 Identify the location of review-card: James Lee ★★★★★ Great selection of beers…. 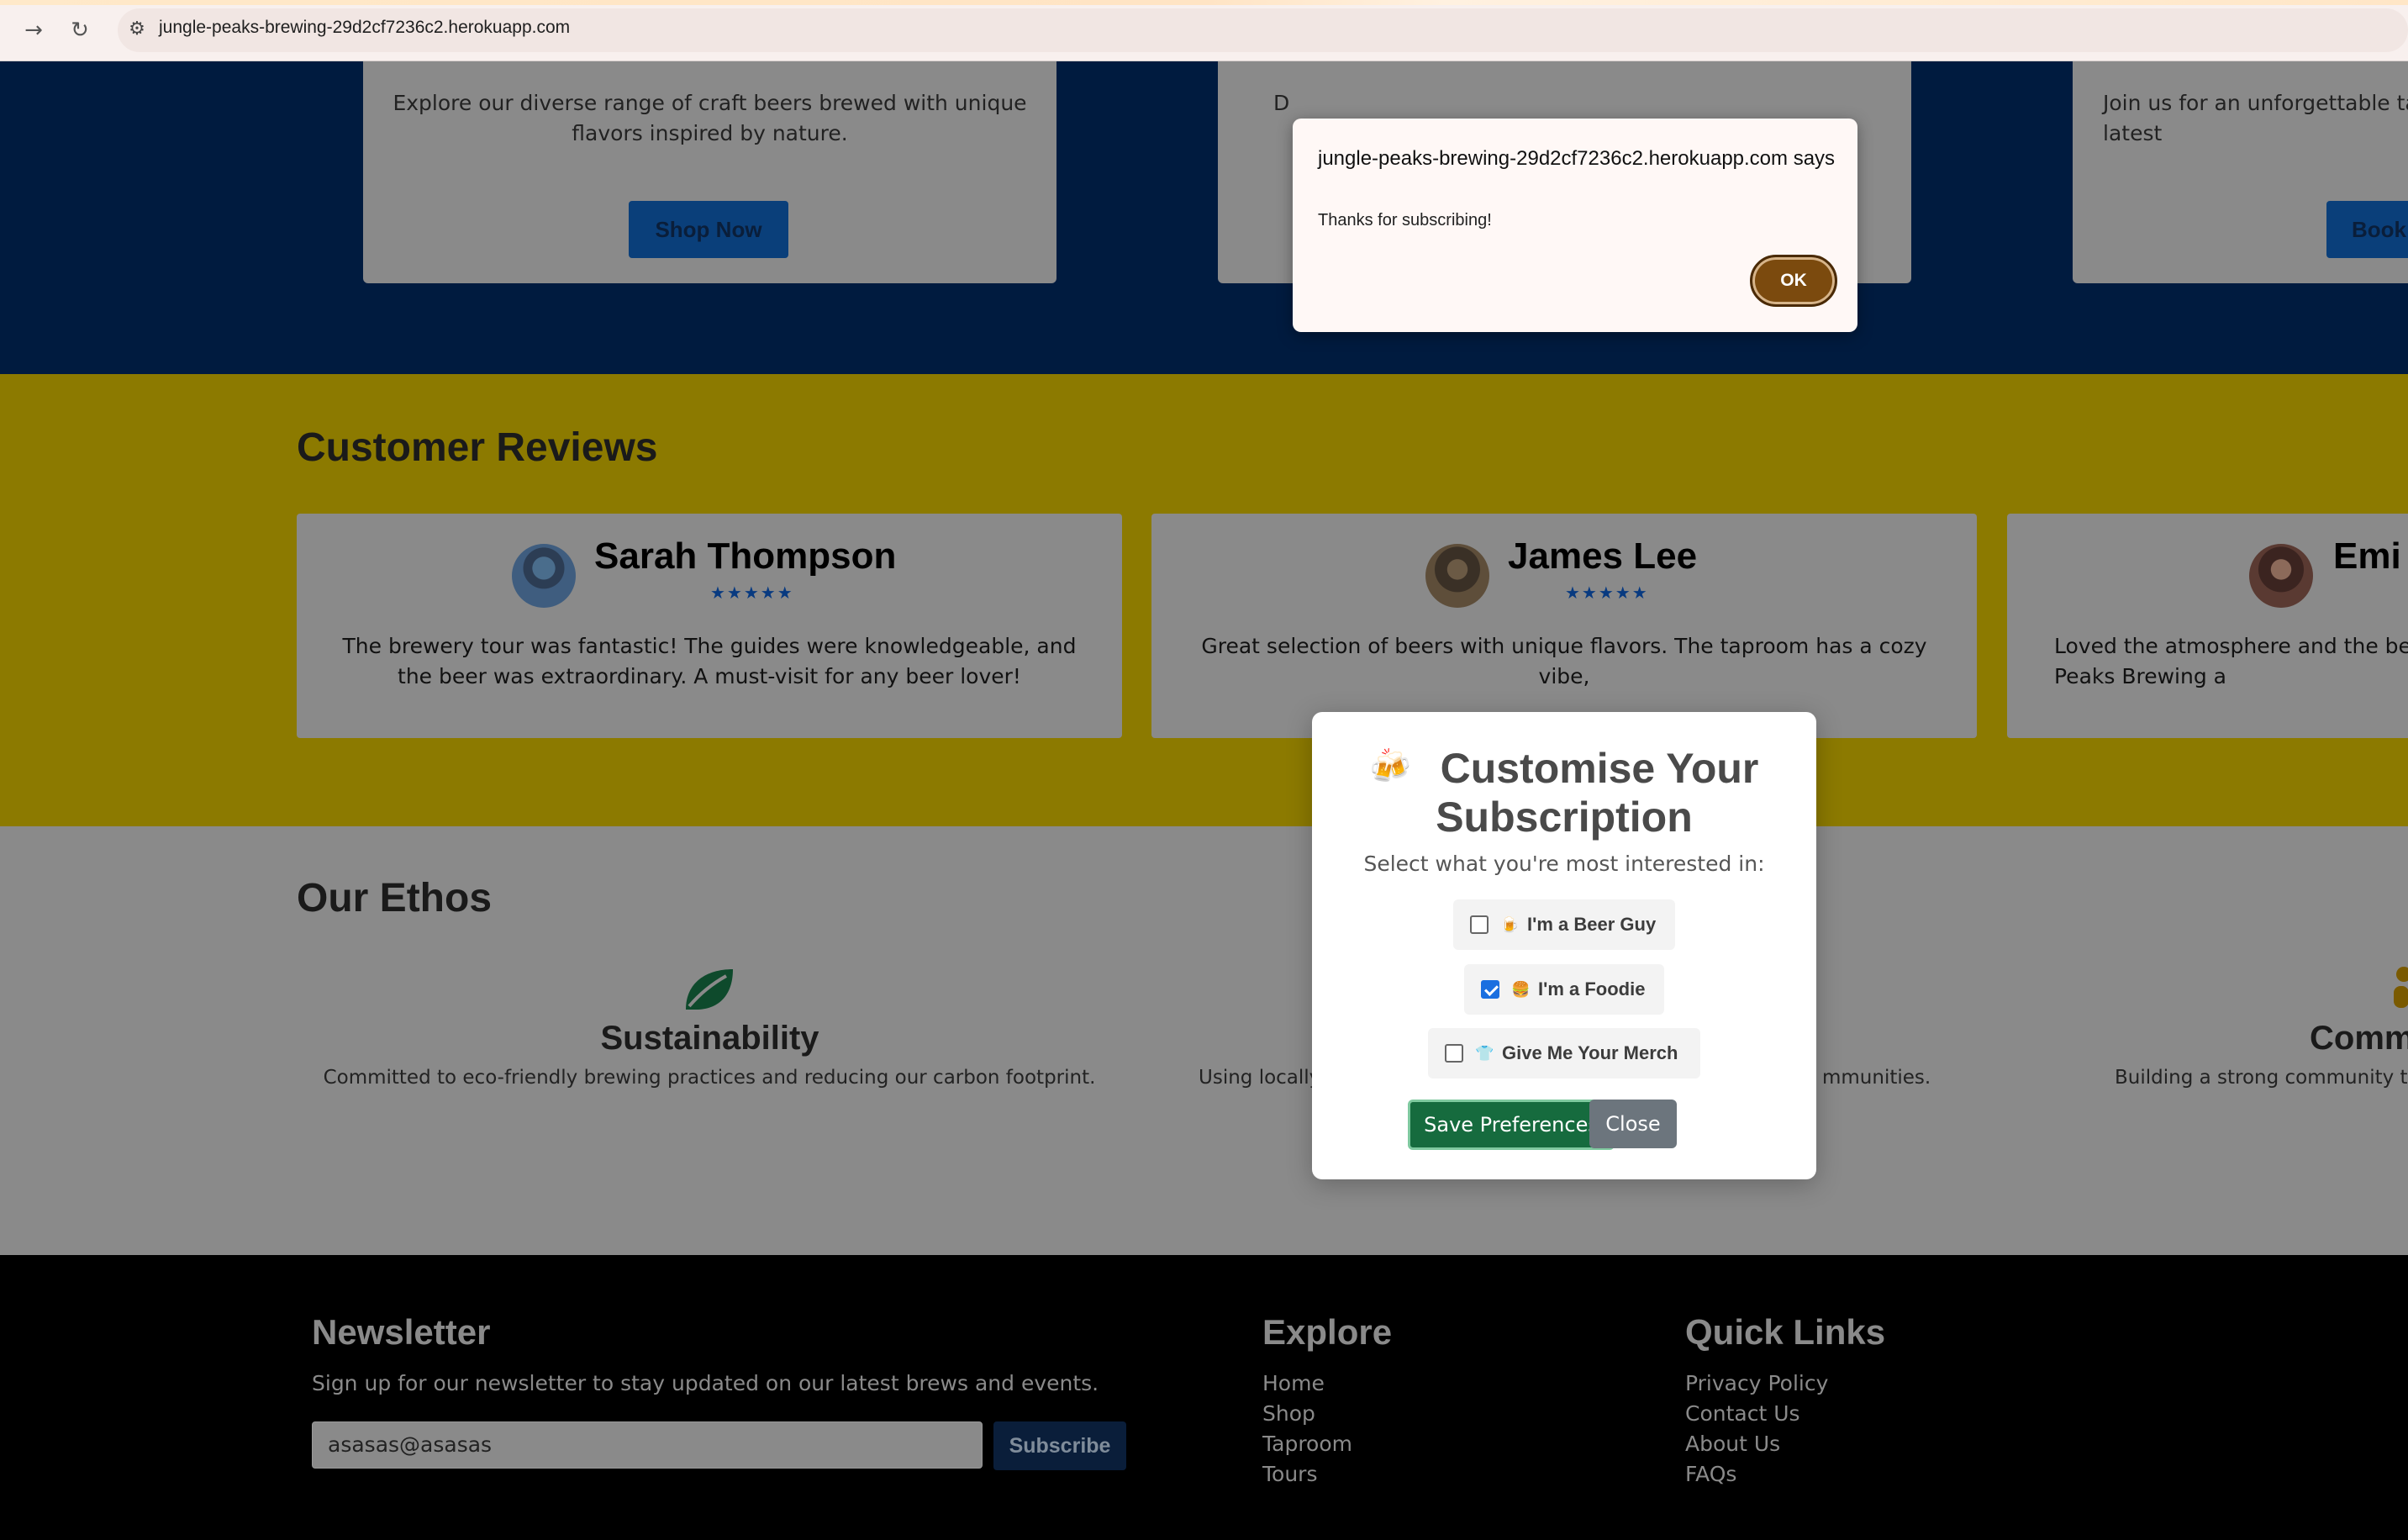
(1564, 626).